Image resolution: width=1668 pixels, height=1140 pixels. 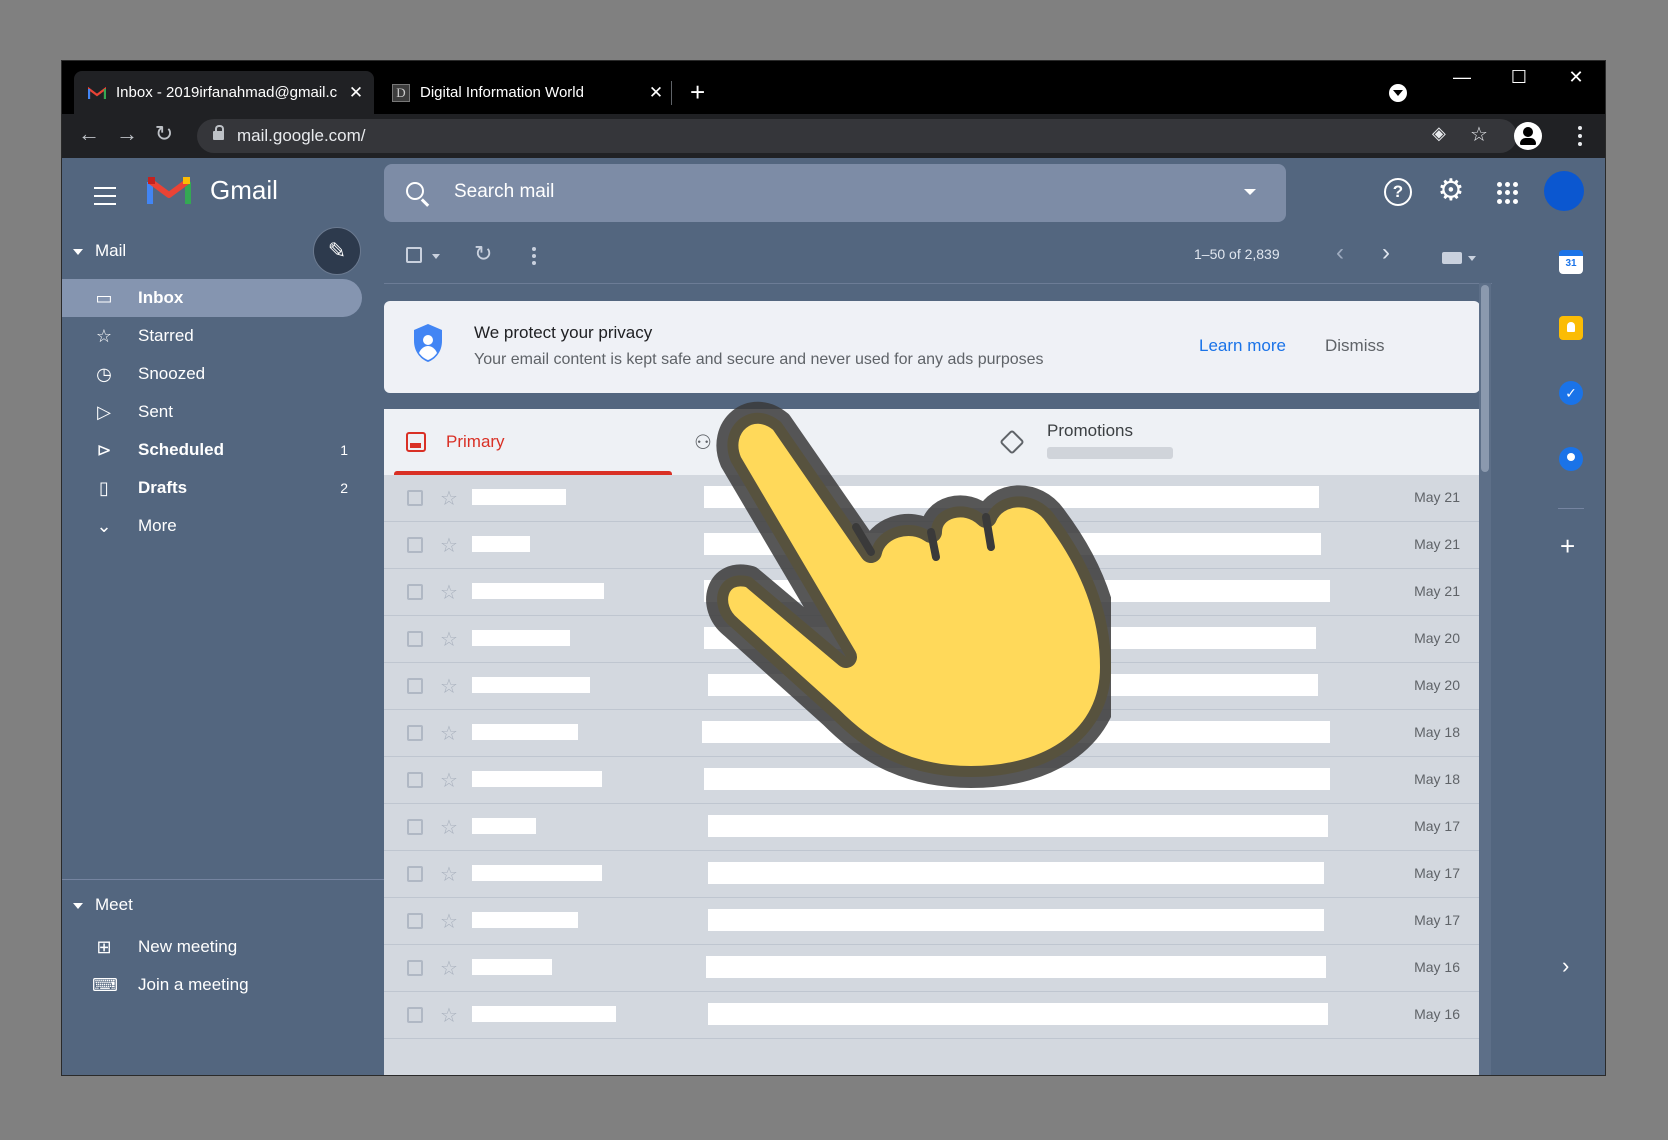 What do you see at coordinates (1580, 136) in the screenshot?
I see `browser-menu-icon` at bounding box center [1580, 136].